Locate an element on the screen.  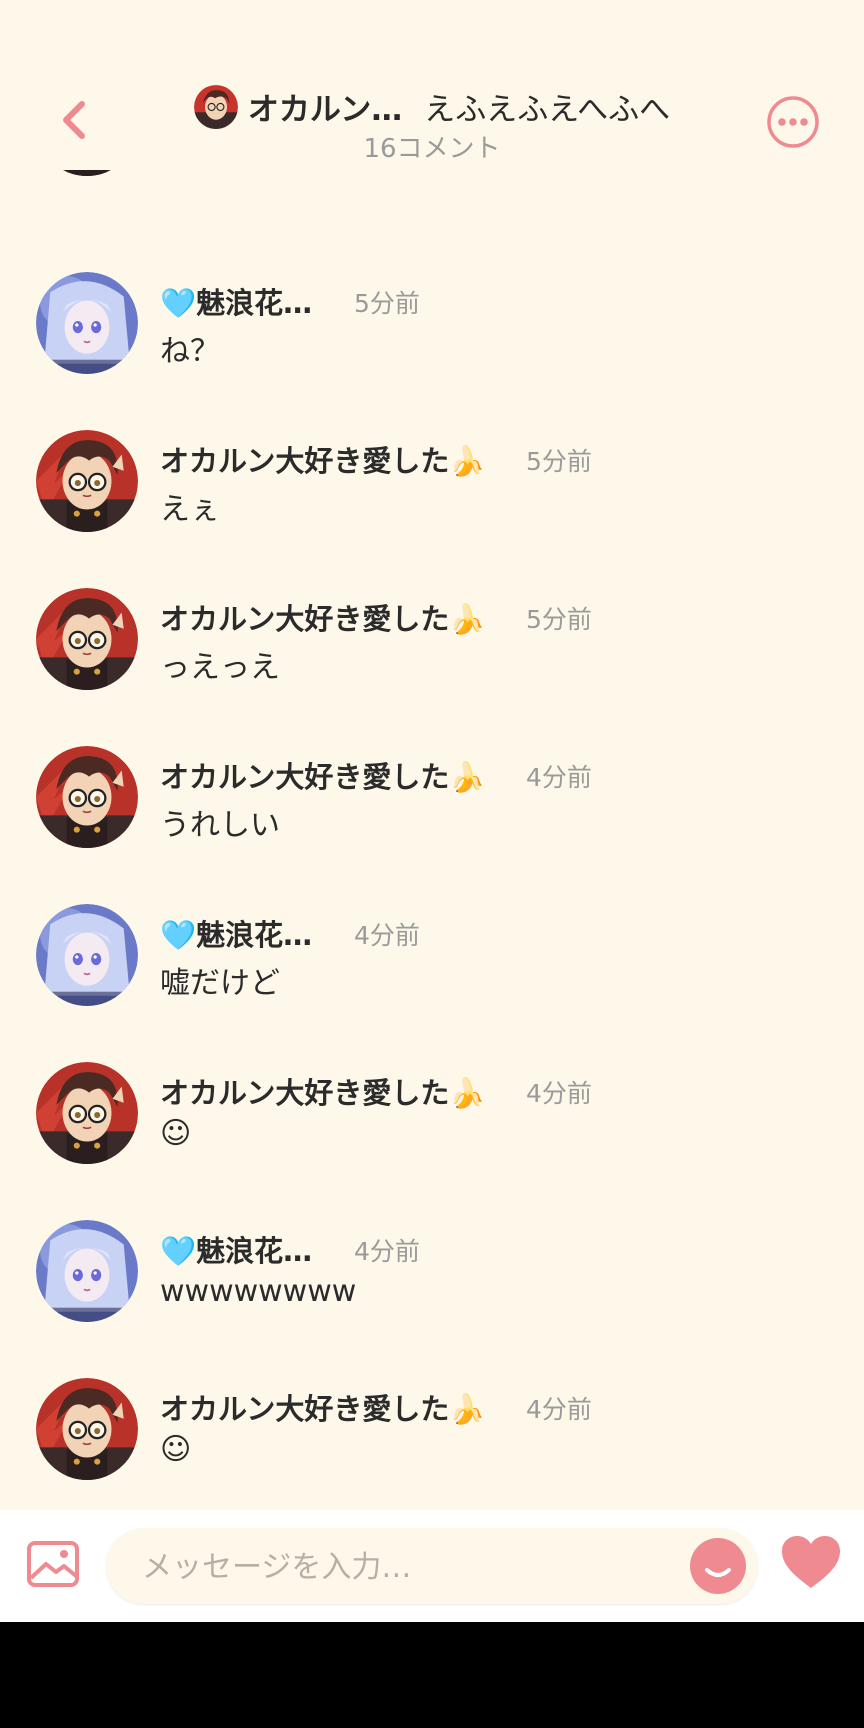
system-navigation-bar is located at coordinates (432, 1675).